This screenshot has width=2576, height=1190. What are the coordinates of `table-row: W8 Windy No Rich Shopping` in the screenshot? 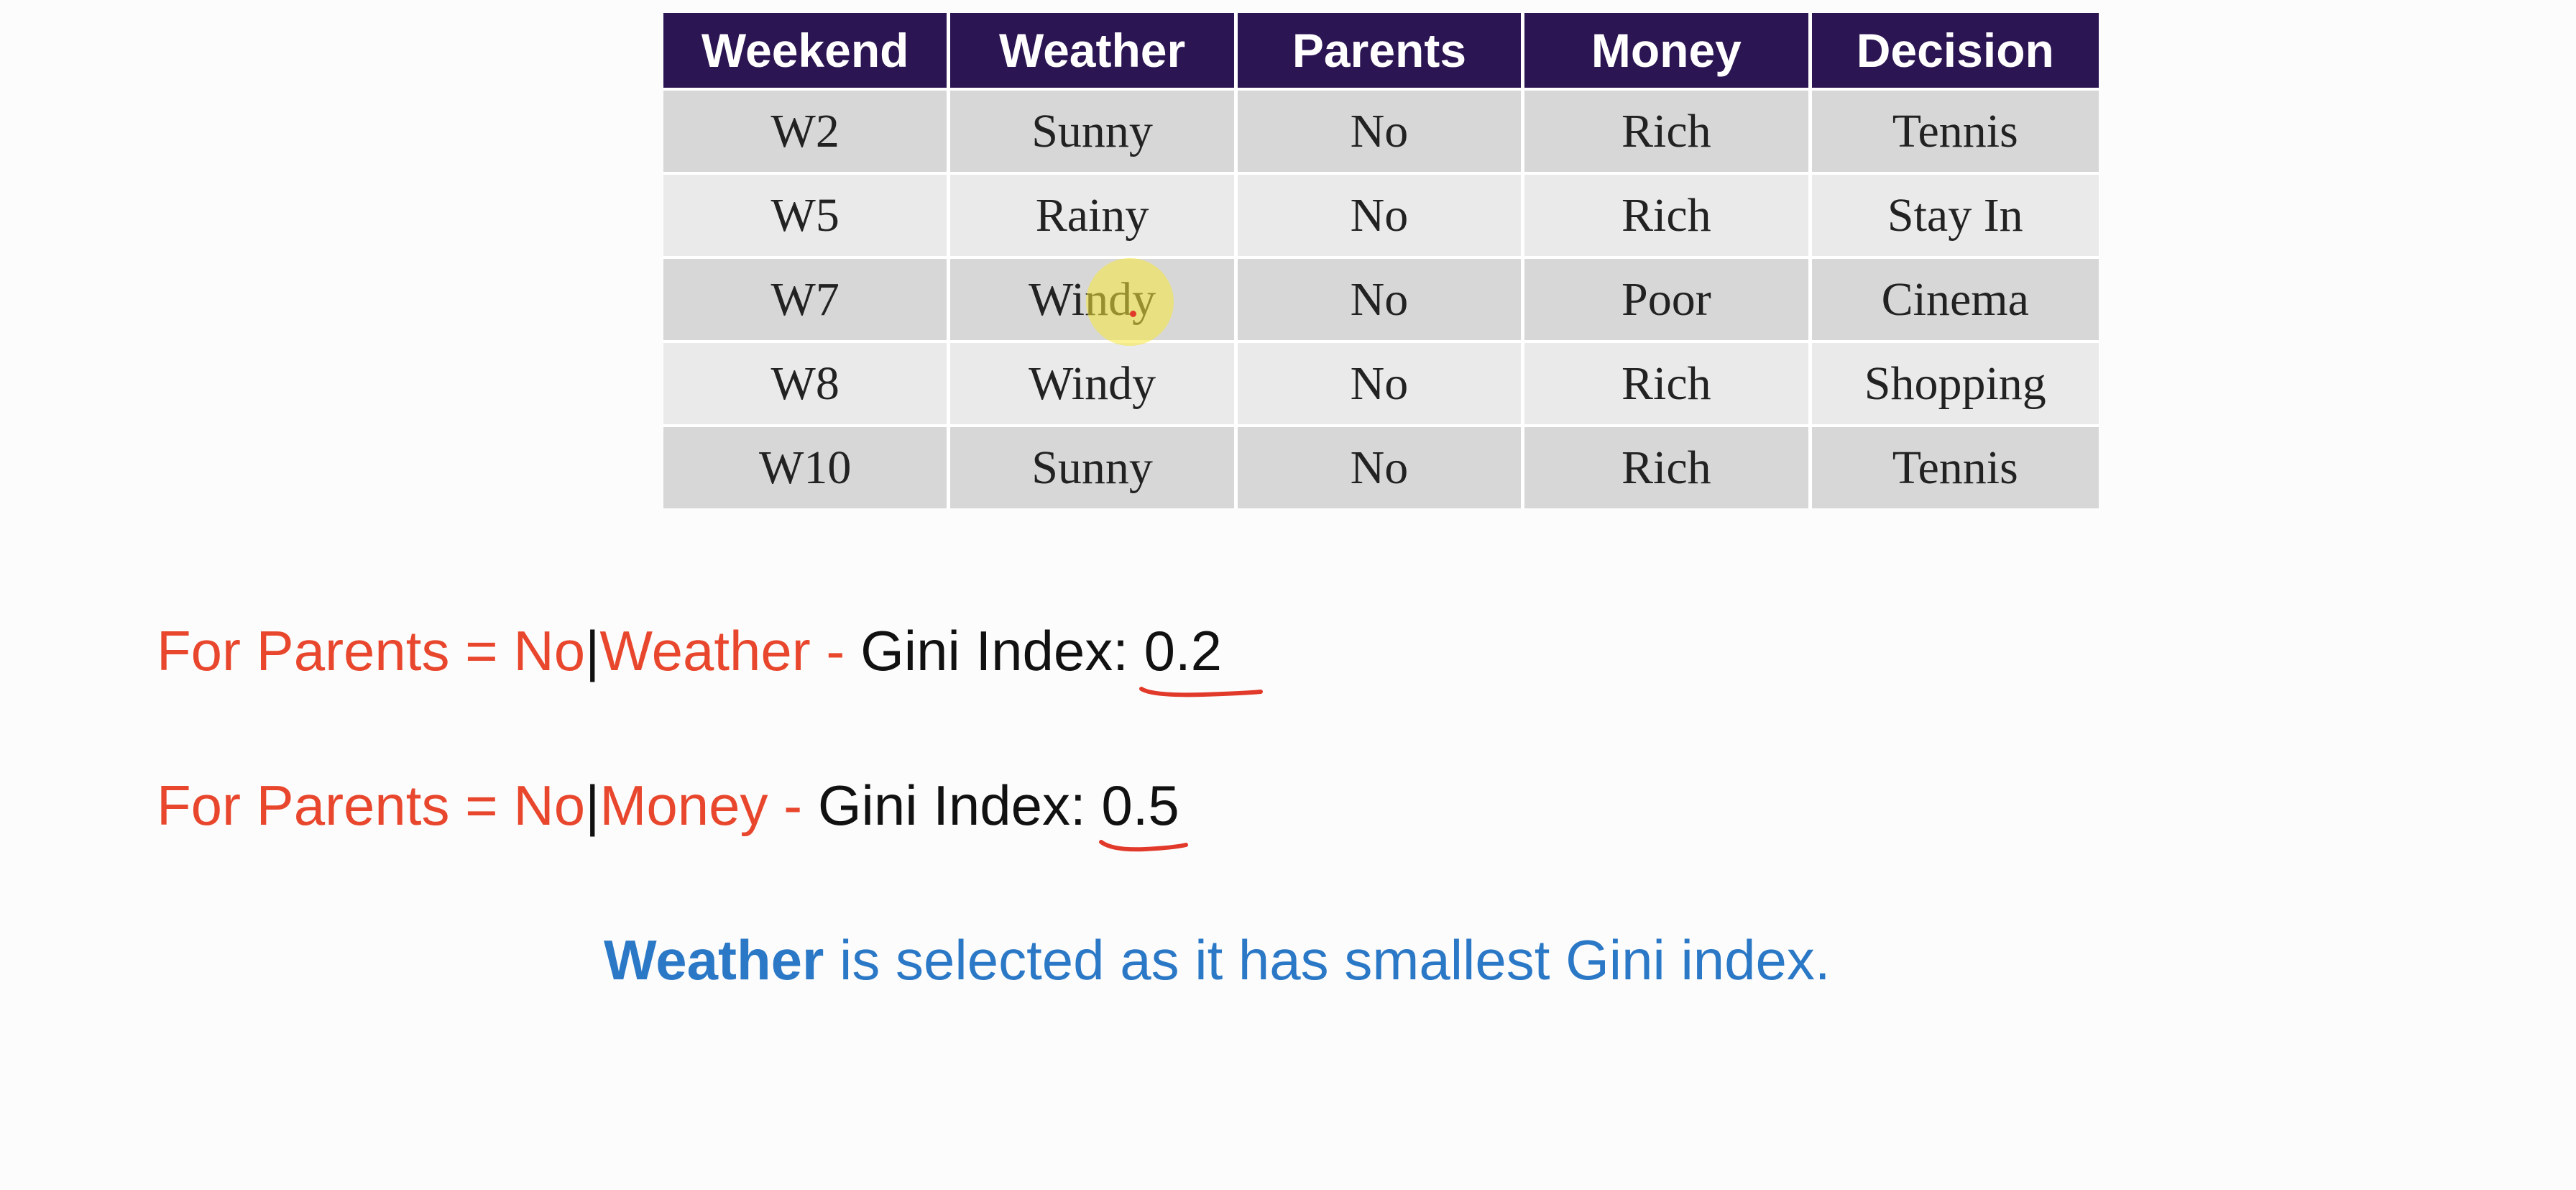 It's located at (1381, 382).